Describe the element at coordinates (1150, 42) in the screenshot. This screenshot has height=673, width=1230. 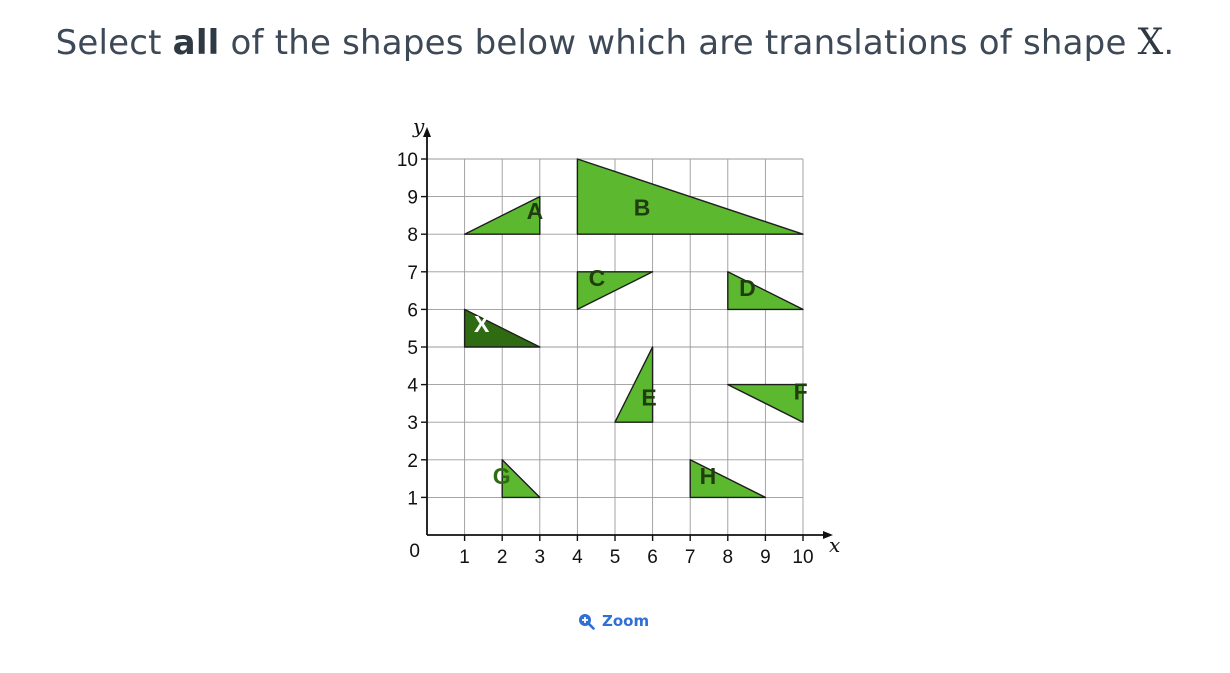
I see `question-shape-variable: X` at that location.